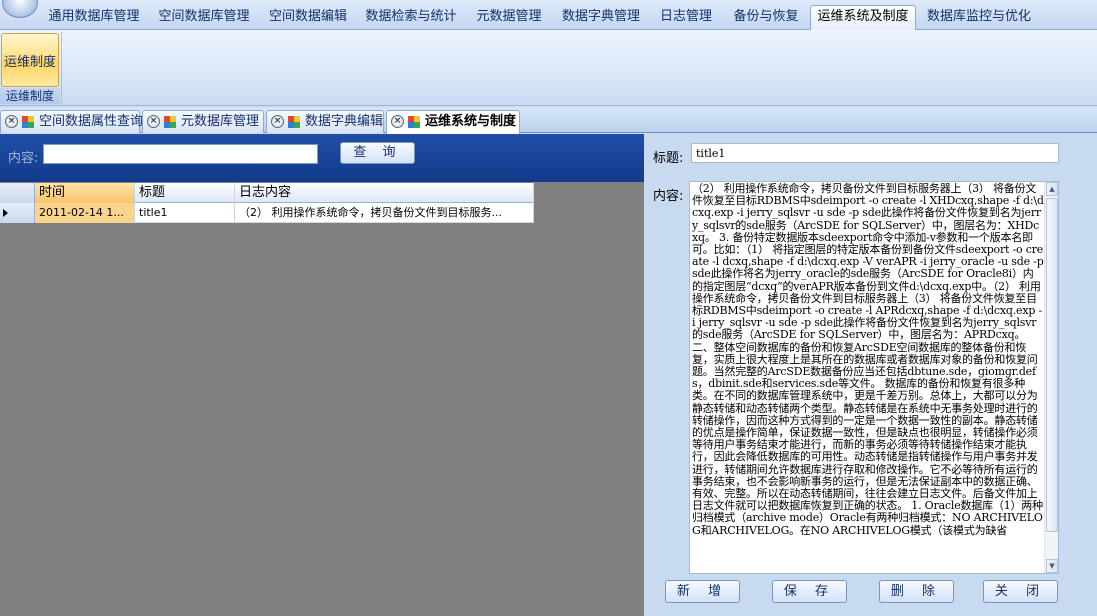 The width and height of the screenshot is (1097, 616). What do you see at coordinates (17, 213) in the screenshot?
I see `row-selector` at bounding box center [17, 213].